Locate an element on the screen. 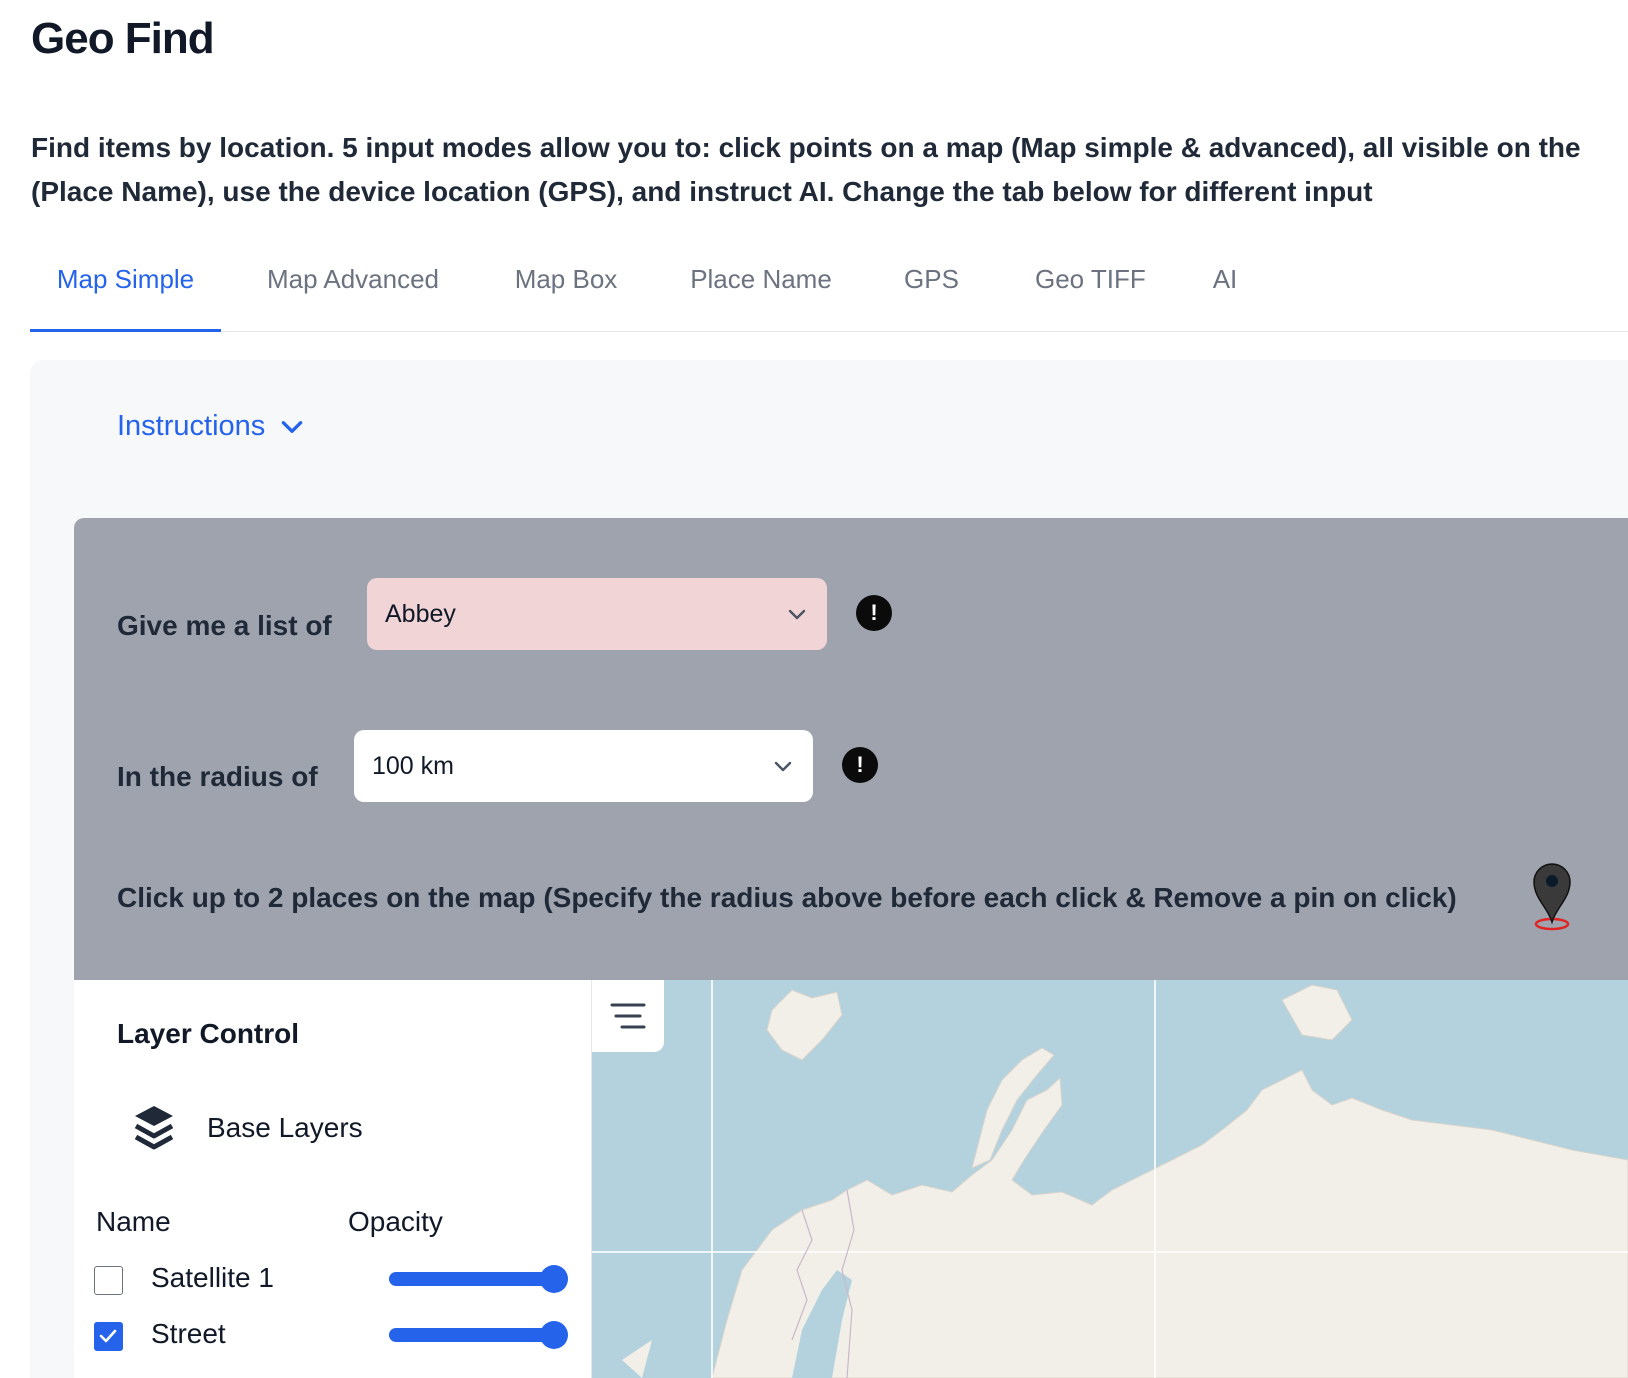 Image resolution: width=1628 pixels, height=1378 pixels. tab-map-simple: Map Simple is located at coordinates (125, 291).